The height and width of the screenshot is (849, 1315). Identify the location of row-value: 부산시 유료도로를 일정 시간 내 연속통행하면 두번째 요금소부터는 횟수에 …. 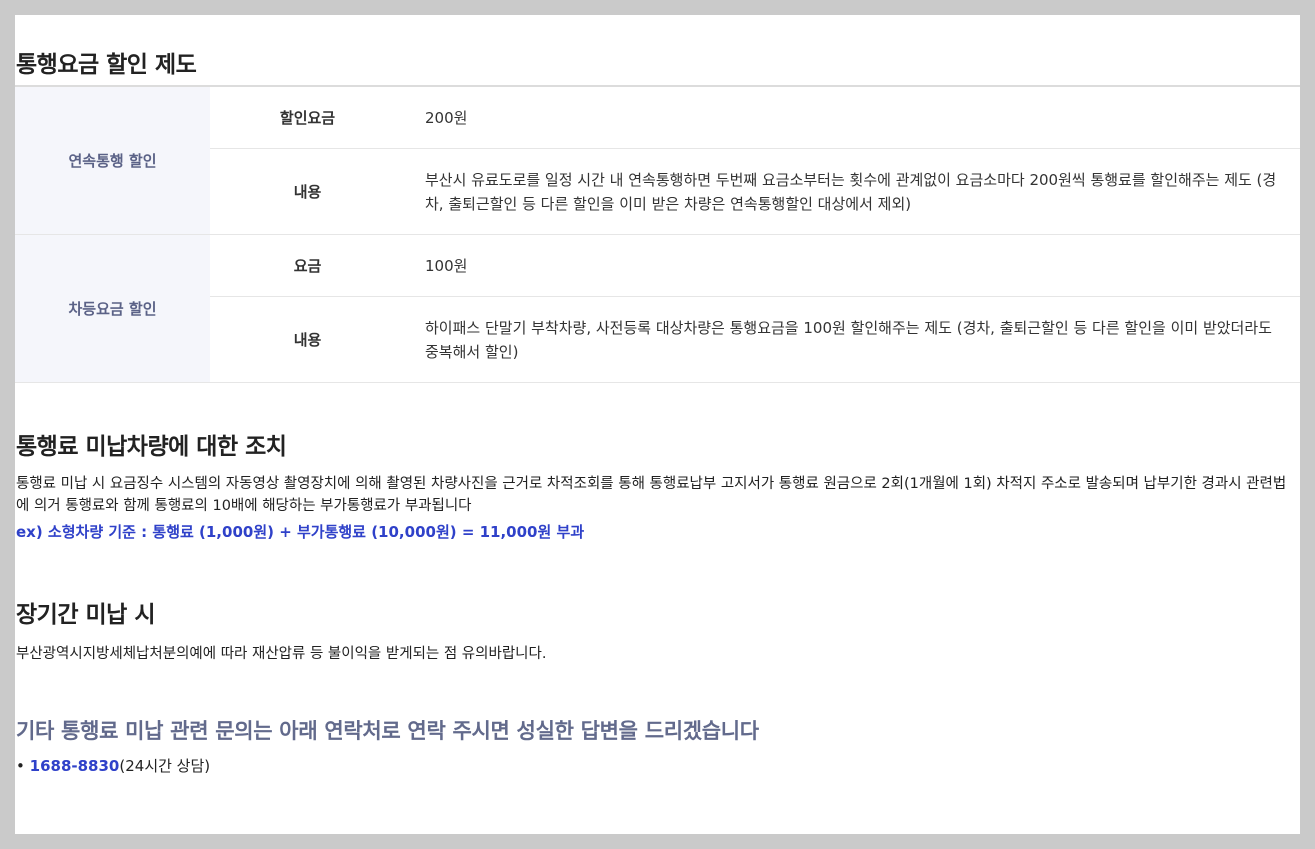
(852, 191).